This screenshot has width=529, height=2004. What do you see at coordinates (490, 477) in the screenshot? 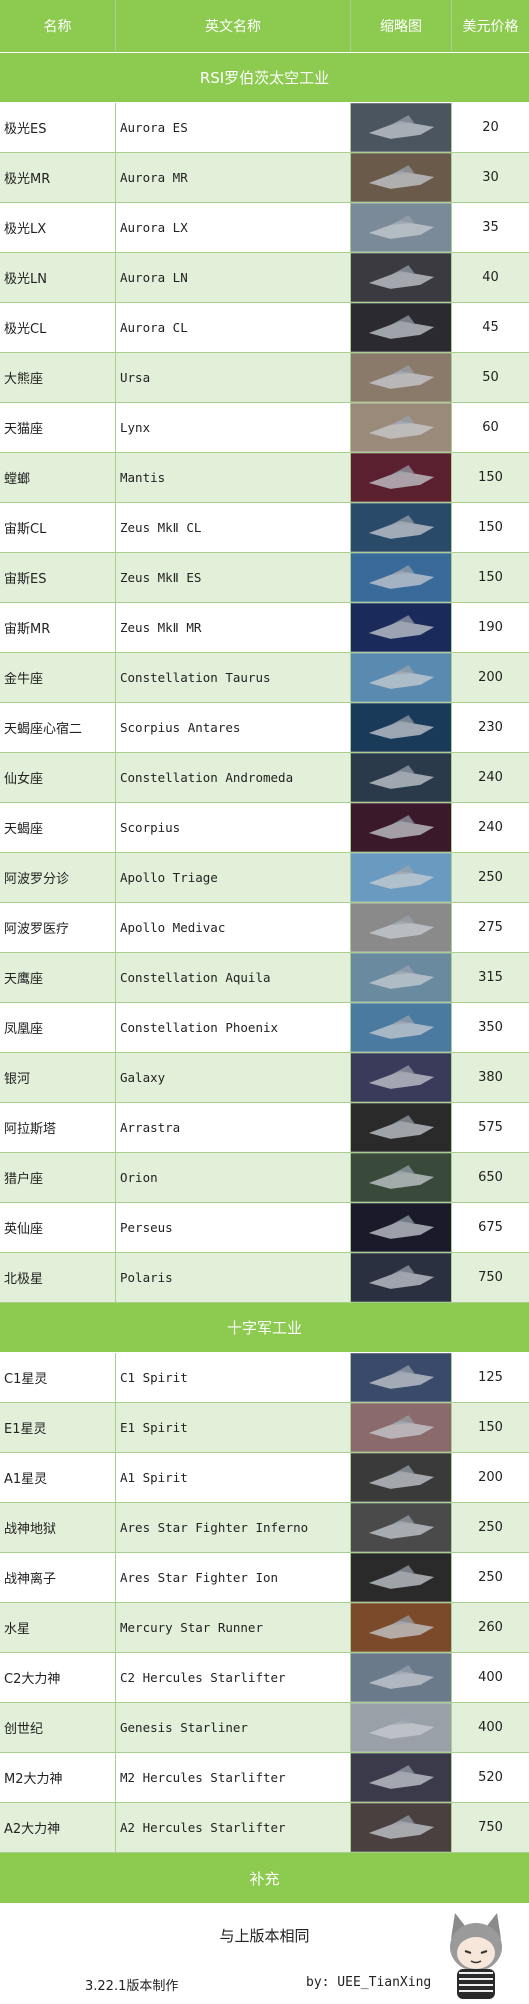
I see `ship-price: 150` at bounding box center [490, 477].